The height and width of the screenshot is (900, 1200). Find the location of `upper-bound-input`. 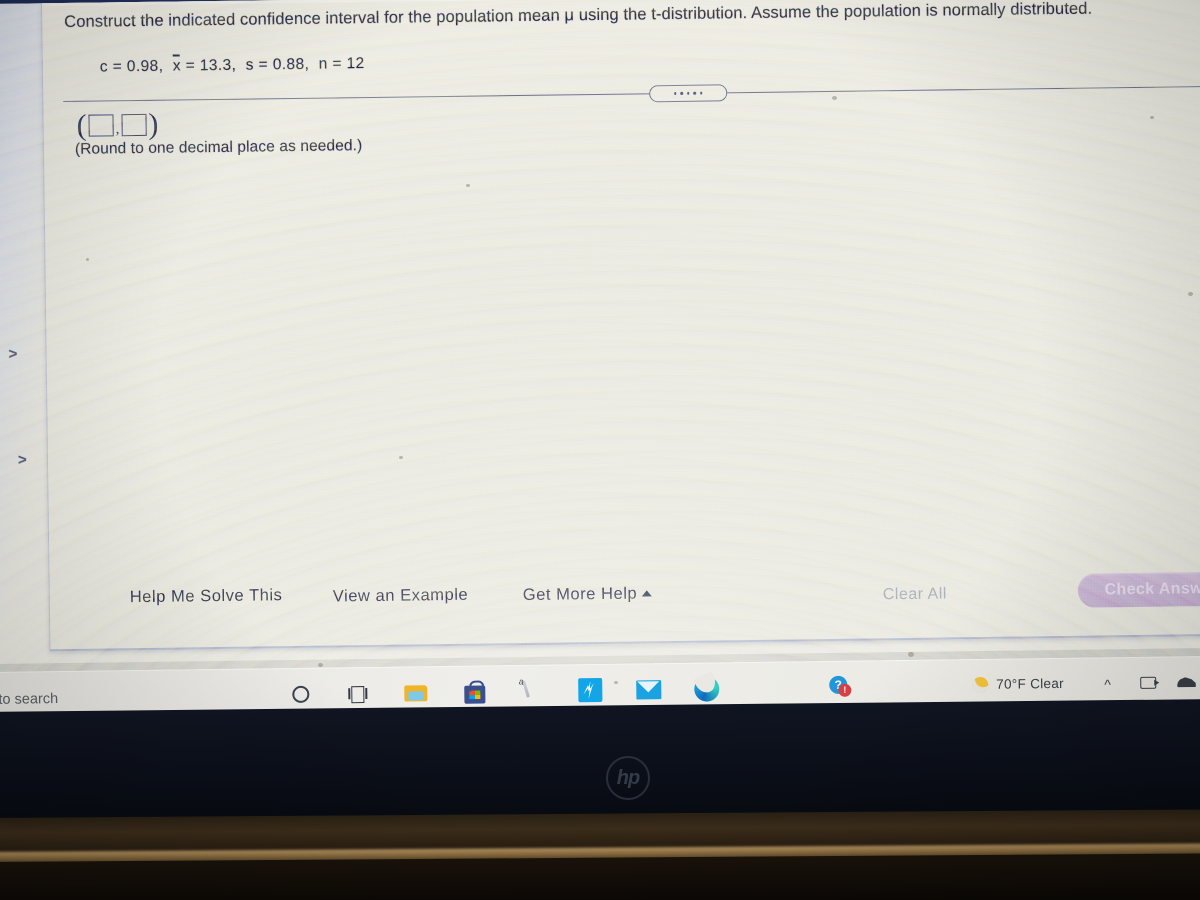

upper-bound-input is located at coordinates (134, 125).